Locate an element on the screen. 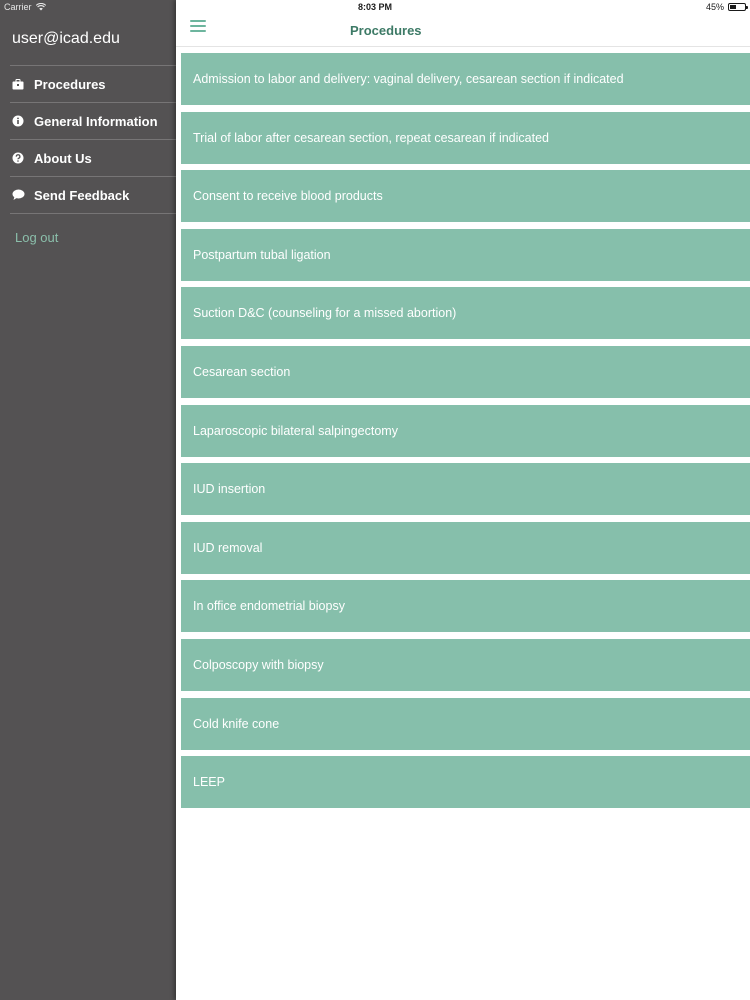 Image resolution: width=750 pixels, height=1000 pixels. sidebar-item-about-us: About Us is located at coordinates (88, 158).